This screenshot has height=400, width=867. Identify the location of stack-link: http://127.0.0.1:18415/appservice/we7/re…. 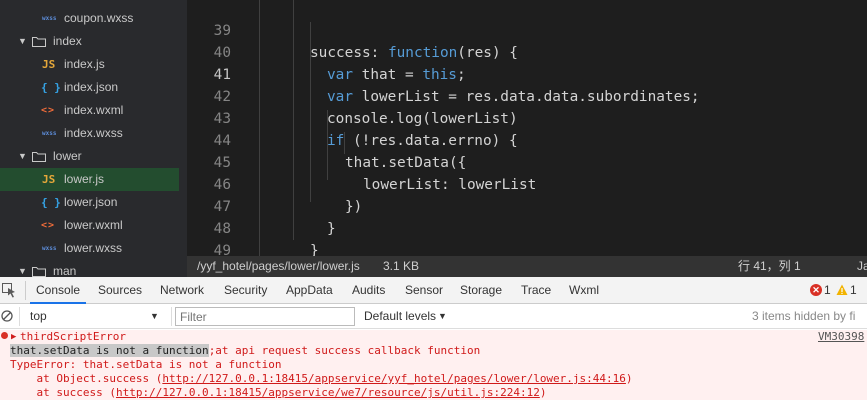
(328, 392).